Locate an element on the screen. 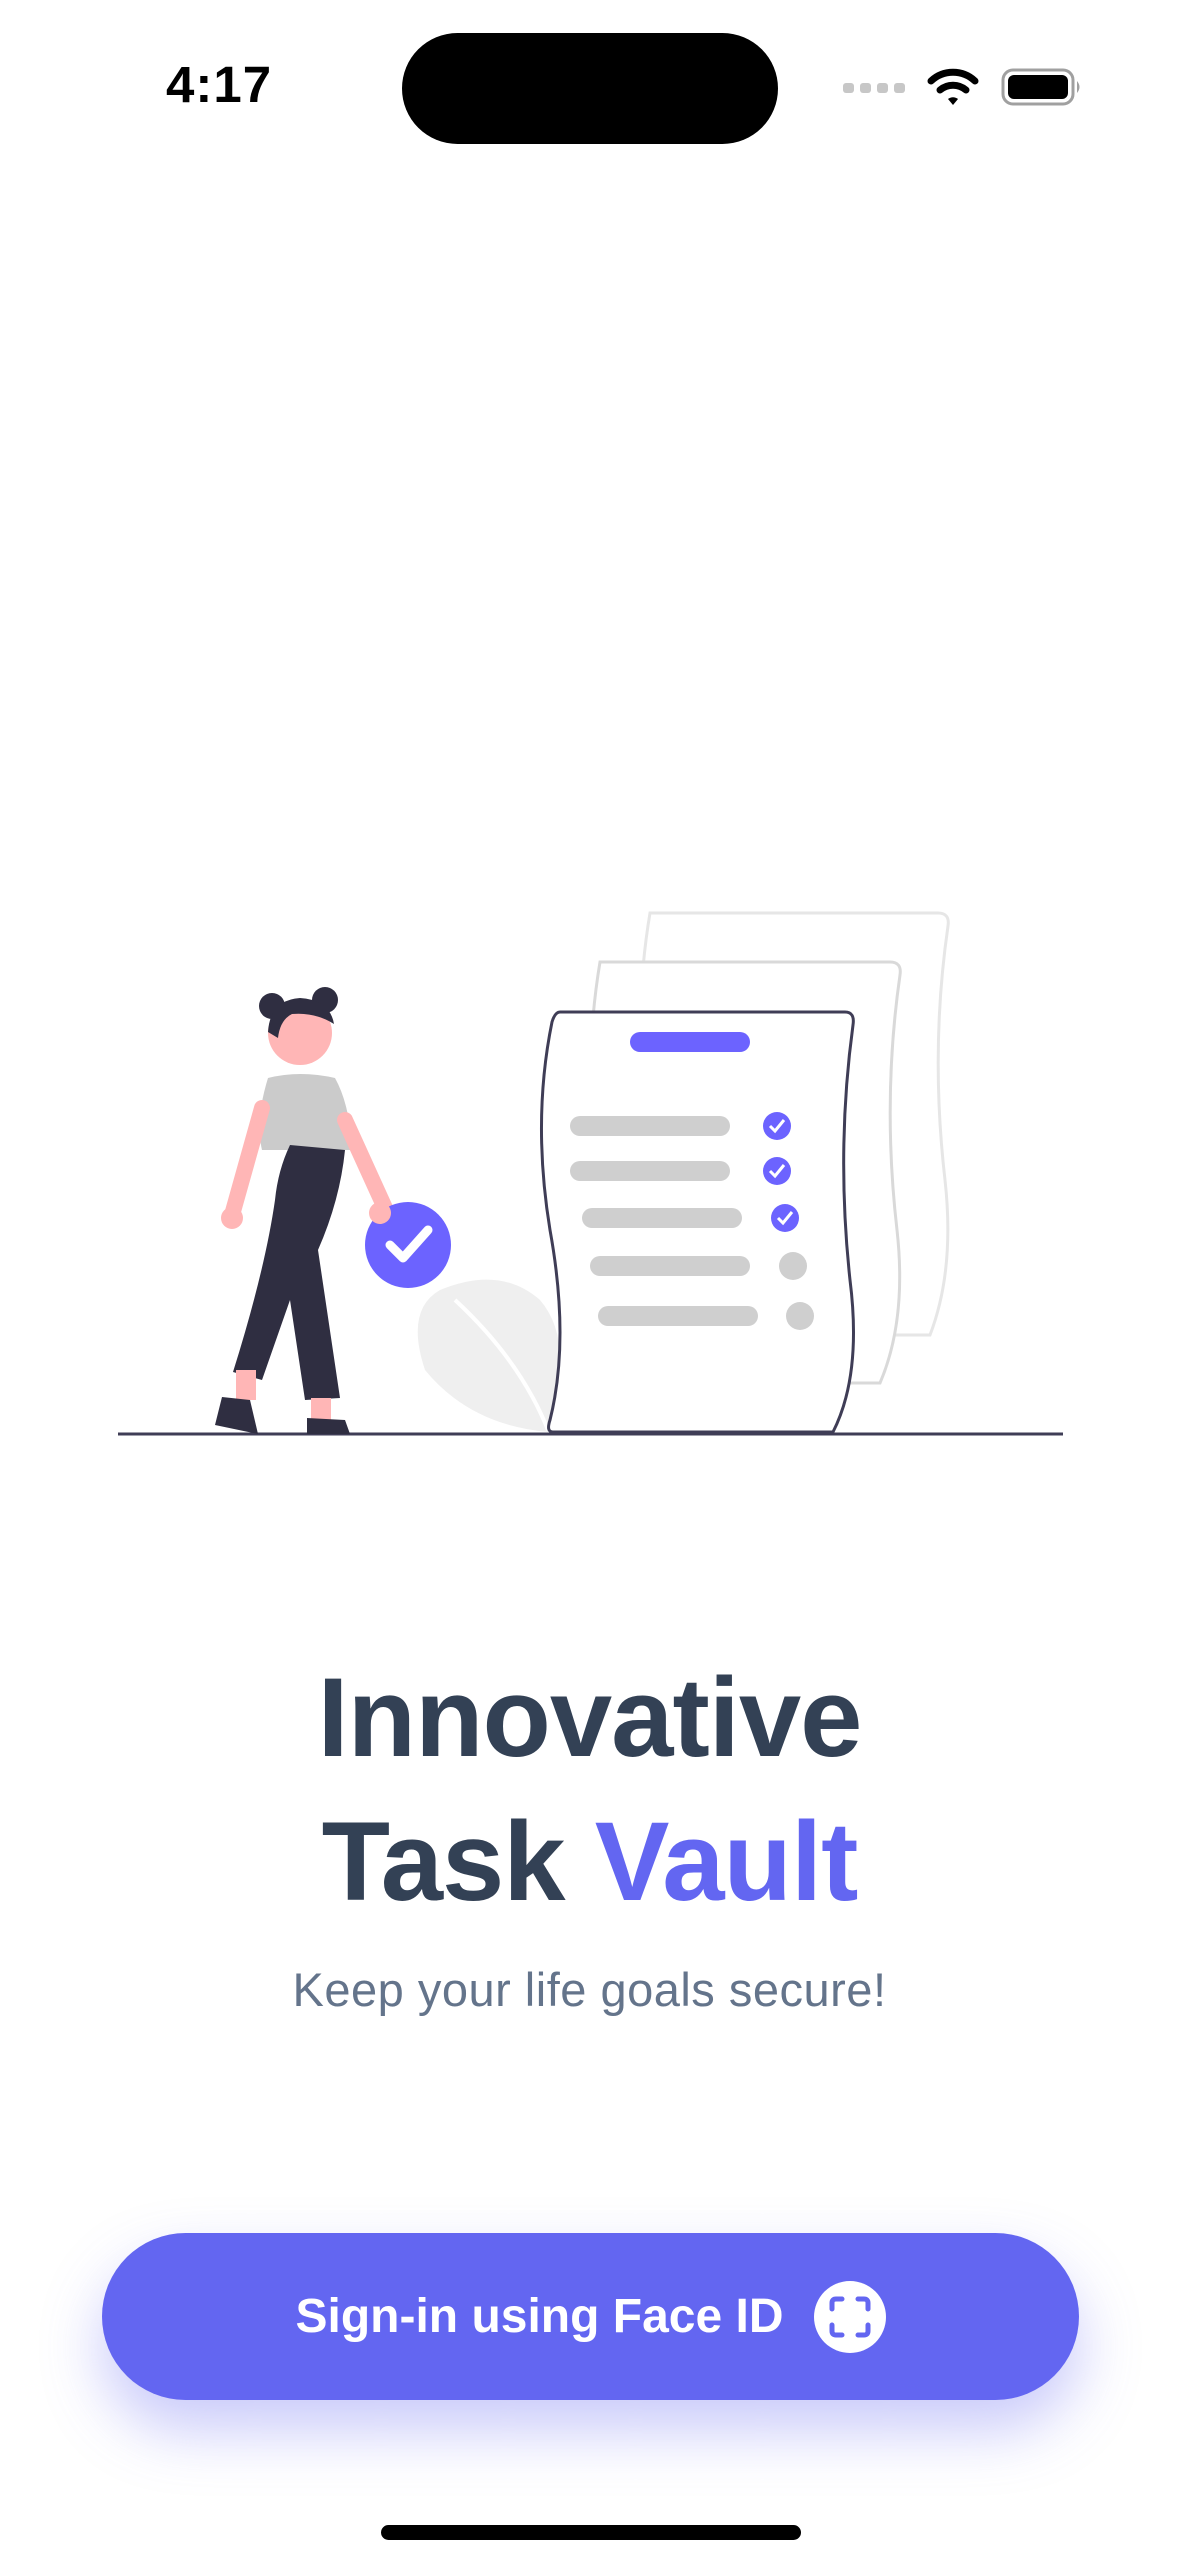 This screenshot has height=2556, width=1179. cellular-signal-icon is located at coordinates (874, 88).